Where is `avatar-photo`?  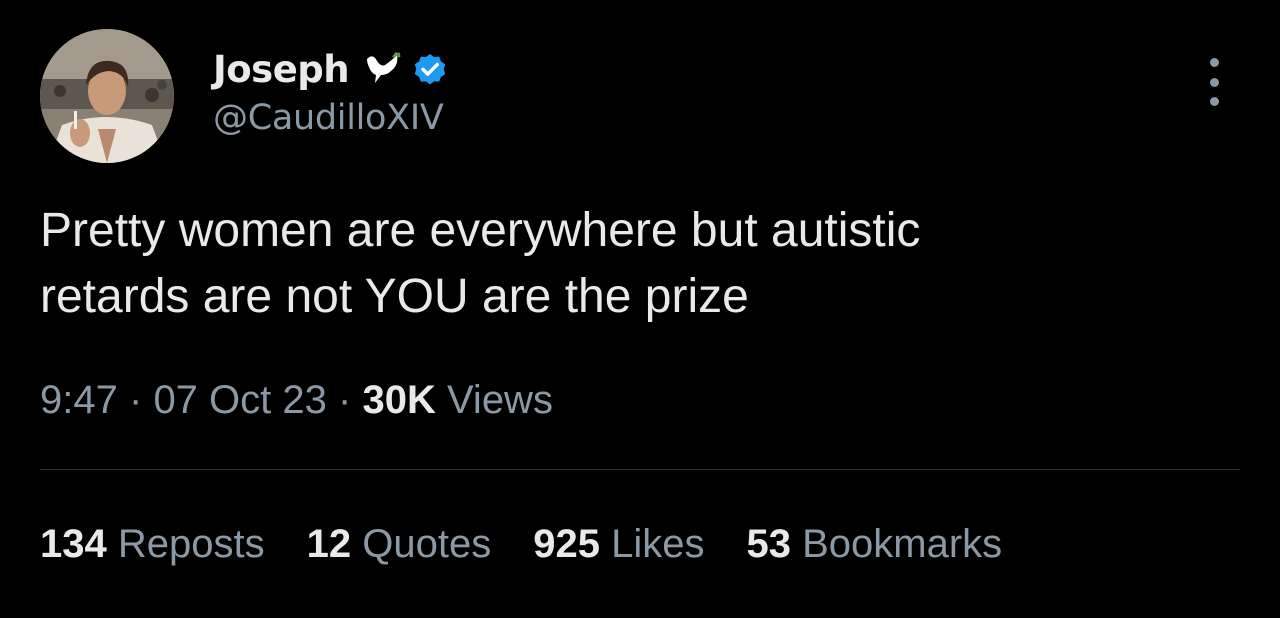
avatar-photo is located at coordinates (107, 96).